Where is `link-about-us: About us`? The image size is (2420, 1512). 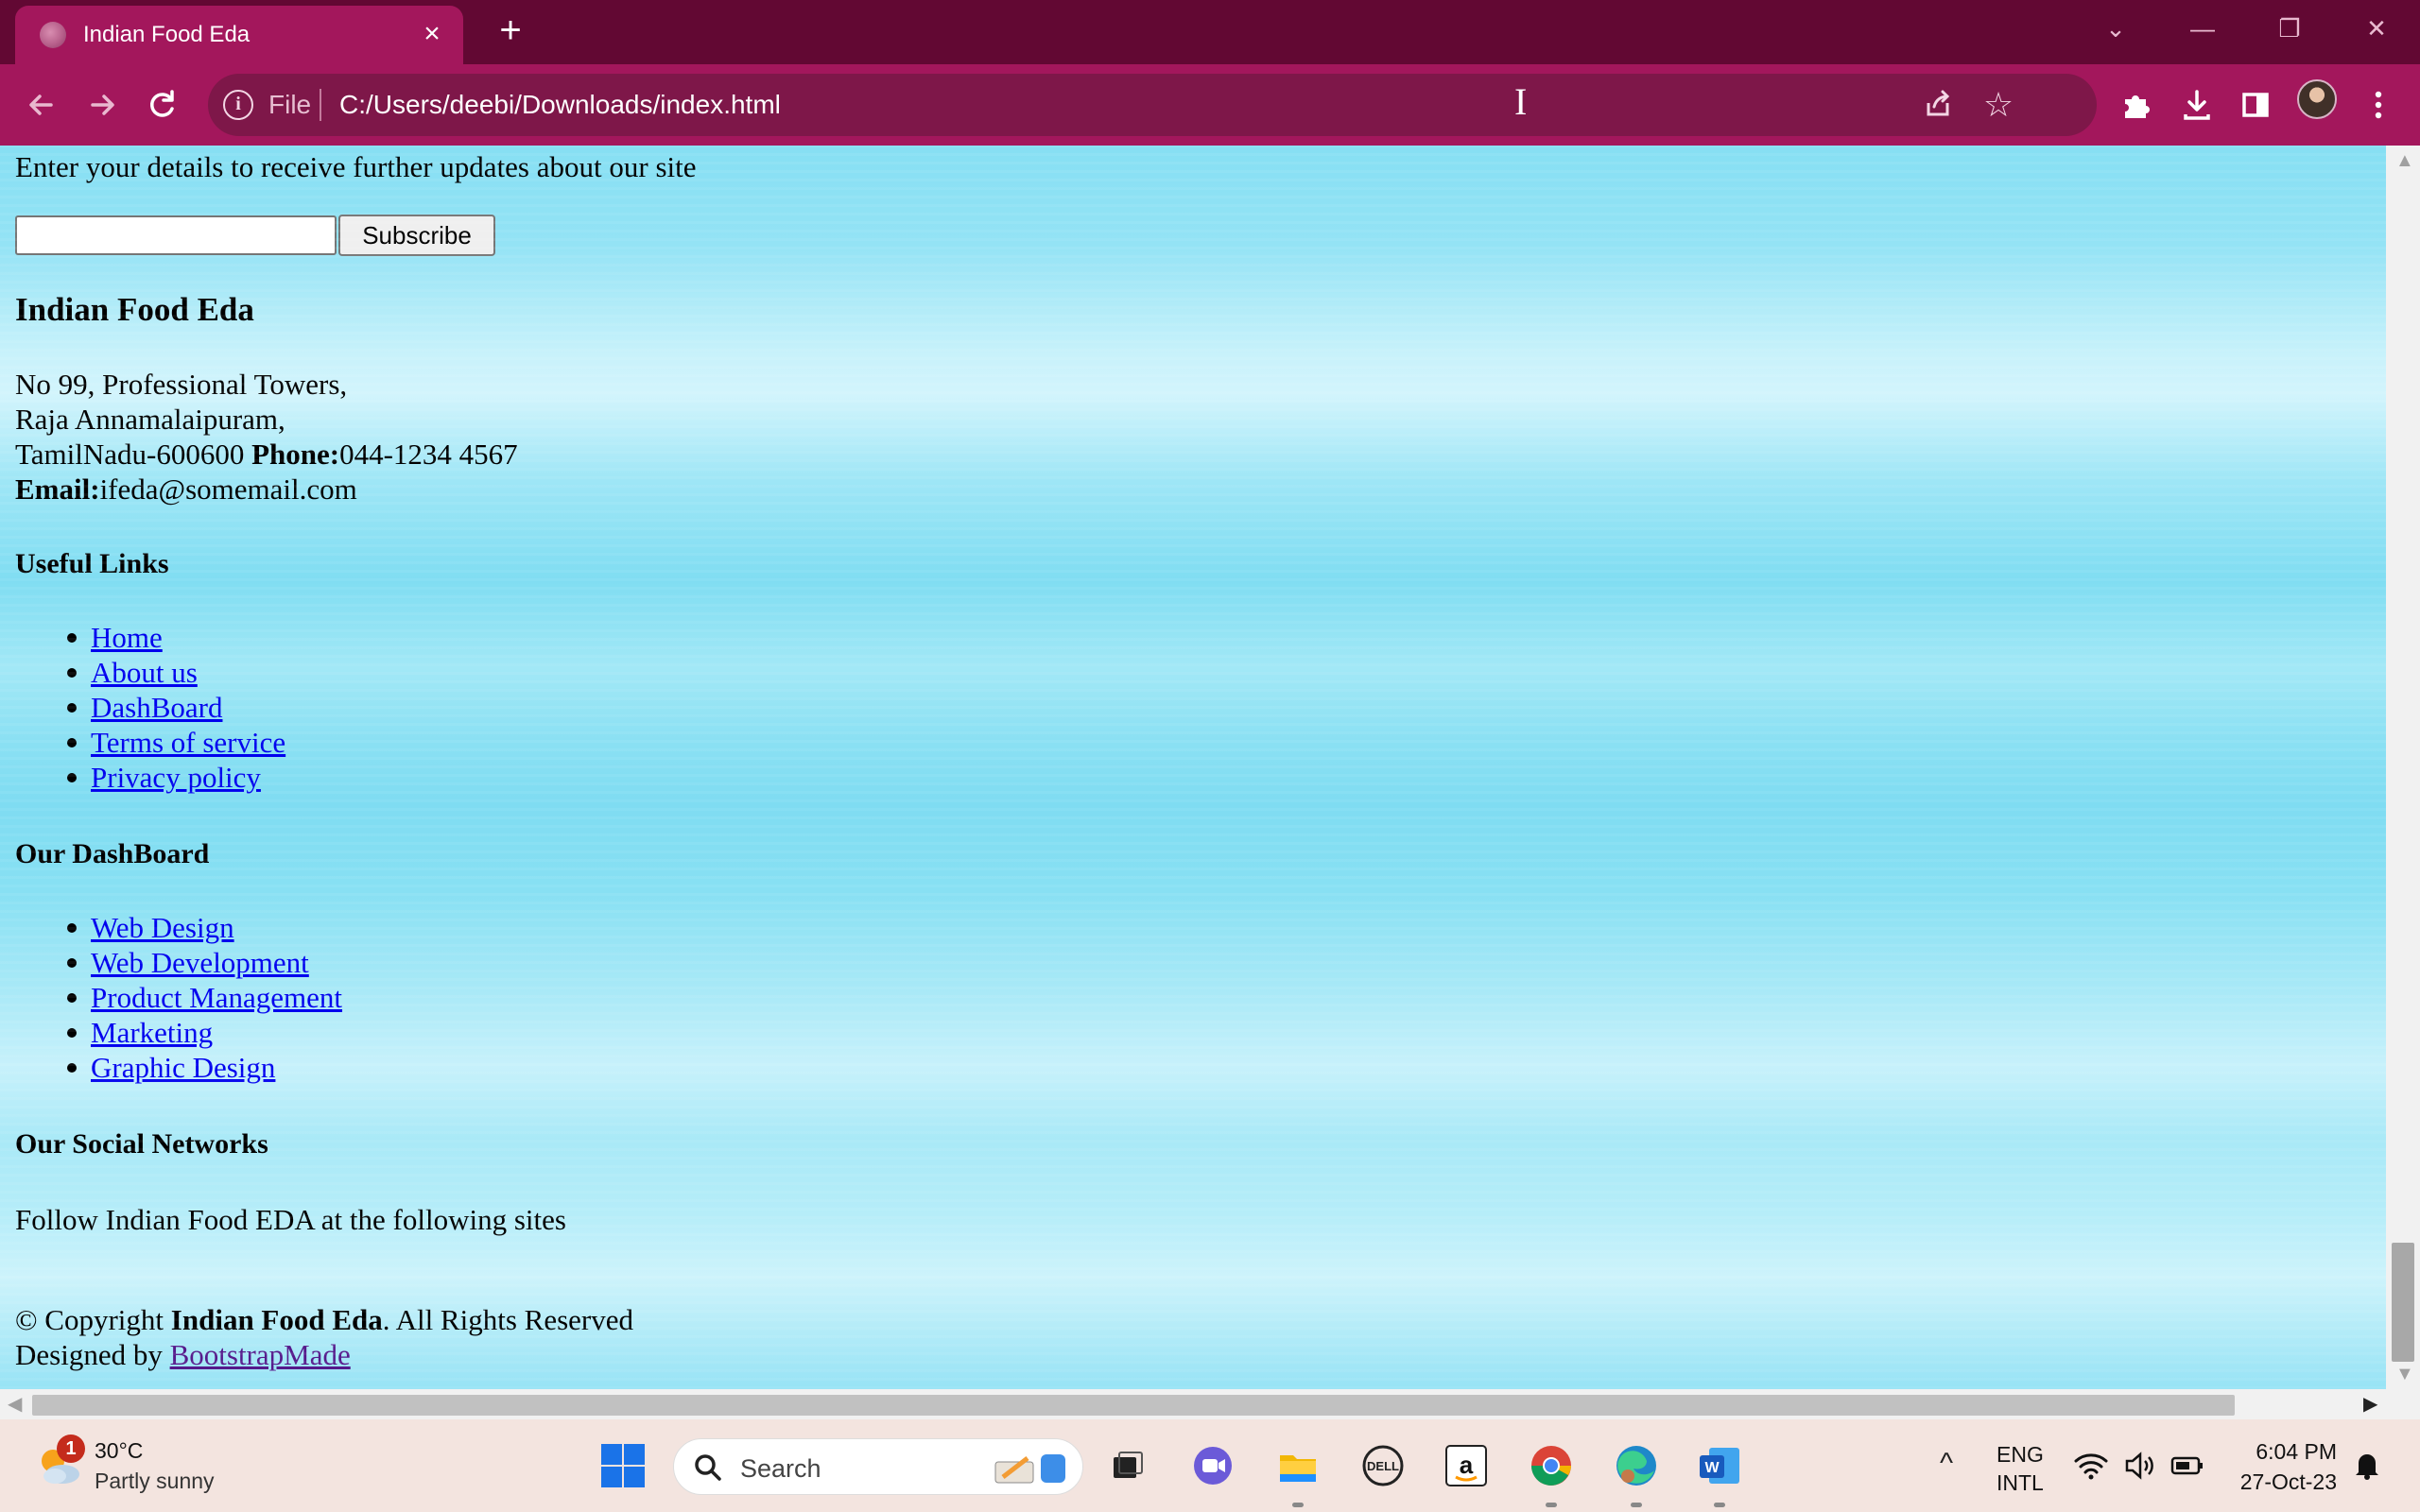
link-about-us: About us is located at coordinates (145, 672).